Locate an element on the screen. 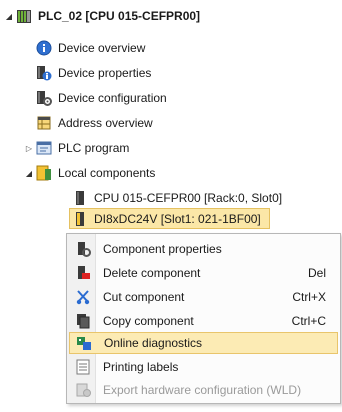 The image size is (342, 412). tree-item-label: Local components is located at coordinates (107, 173).